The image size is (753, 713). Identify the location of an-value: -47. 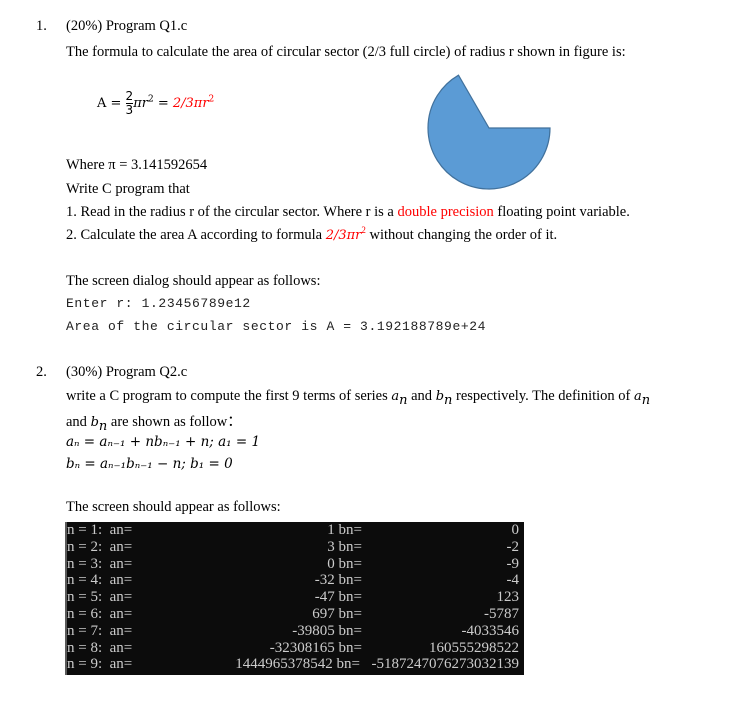
(324, 597).